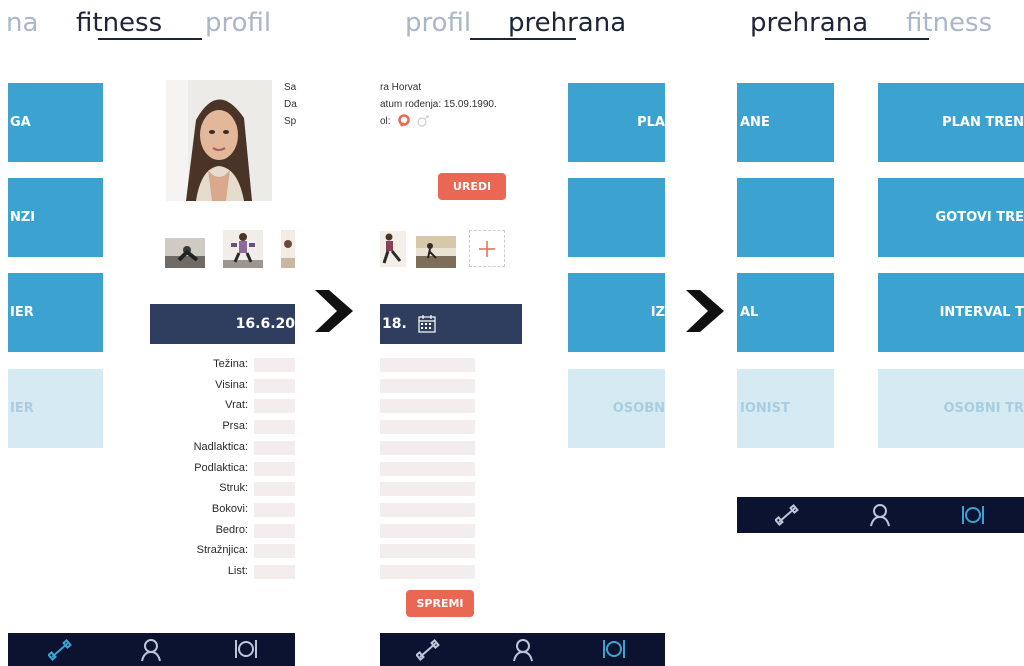 The width and height of the screenshot is (1024, 666). I want to click on tab-next: profil, so click(238, 23).